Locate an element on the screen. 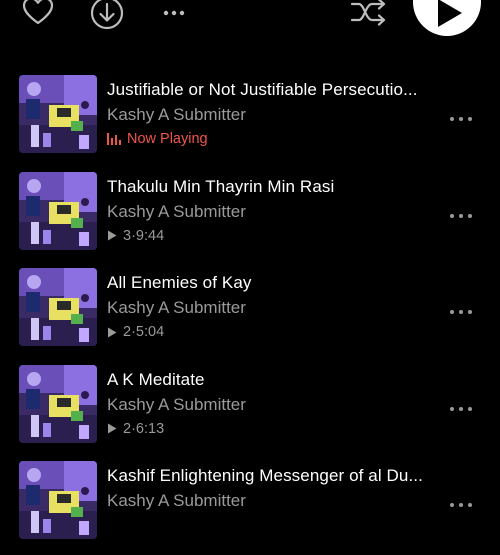 The height and width of the screenshot is (555, 500). track-stats: 2·5:04 is located at coordinates (135, 332).